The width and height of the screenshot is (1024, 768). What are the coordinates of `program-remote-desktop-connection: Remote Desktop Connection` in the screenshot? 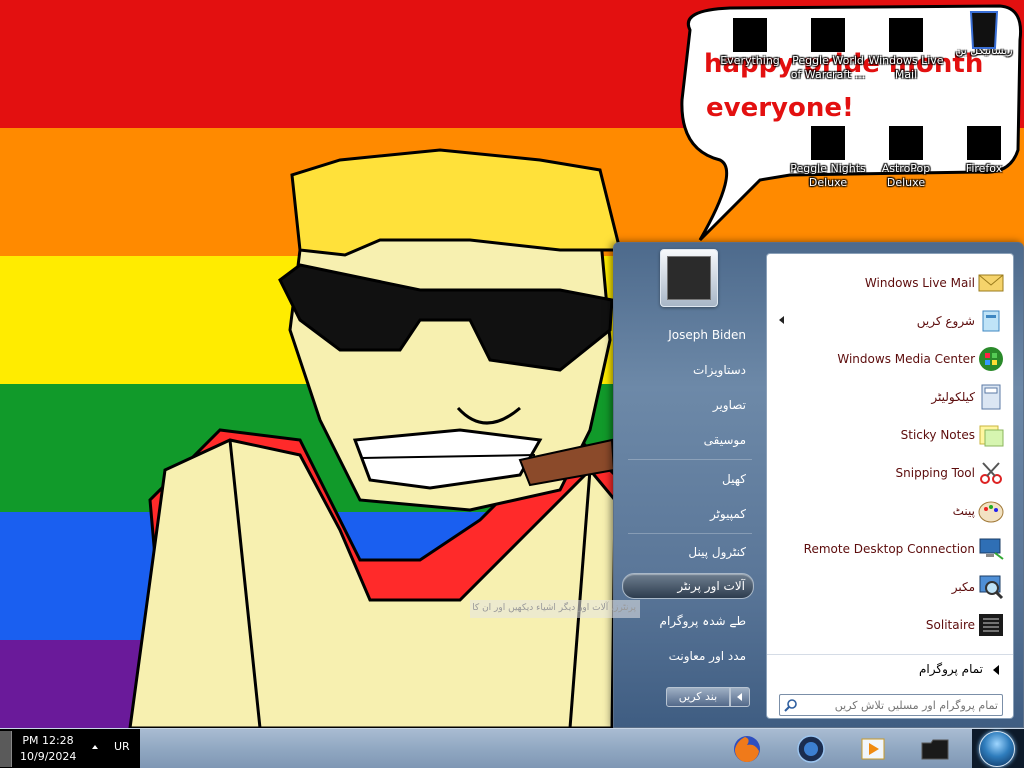 It's located at (890, 549).